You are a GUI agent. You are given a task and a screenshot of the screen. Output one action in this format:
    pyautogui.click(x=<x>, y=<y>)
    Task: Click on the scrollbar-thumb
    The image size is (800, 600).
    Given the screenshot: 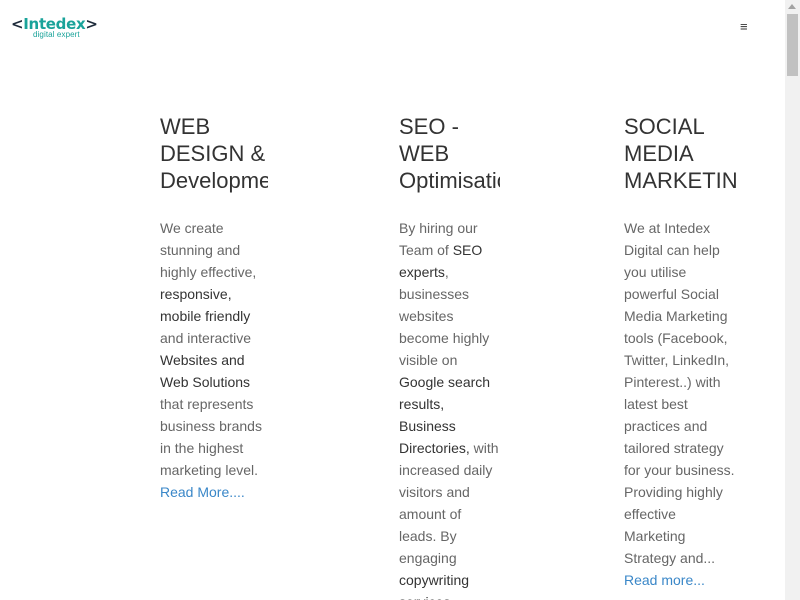 What is the action you would take?
    pyautogui.click(x=792, y=45)
    